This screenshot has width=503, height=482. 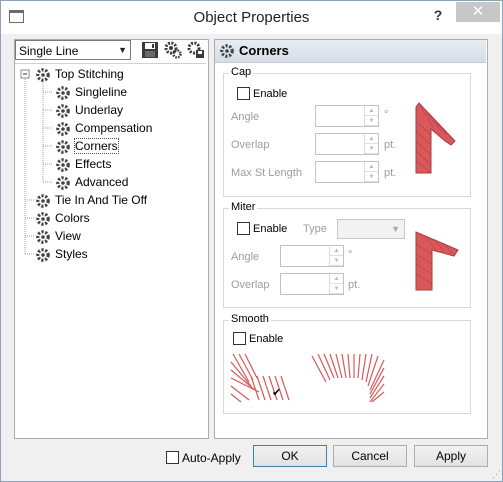 I want to click on cap-group-title: Cap, so click(x=241, y=72).